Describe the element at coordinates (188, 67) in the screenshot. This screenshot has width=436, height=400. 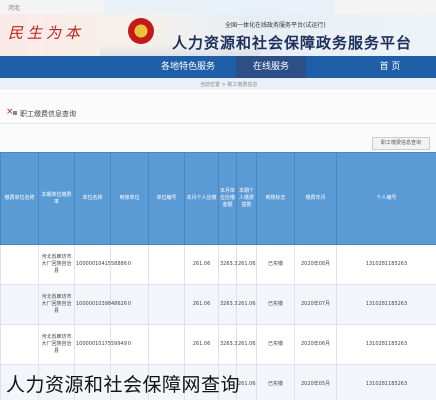
I see `nav-local-services: 各地特色服务` at that location.